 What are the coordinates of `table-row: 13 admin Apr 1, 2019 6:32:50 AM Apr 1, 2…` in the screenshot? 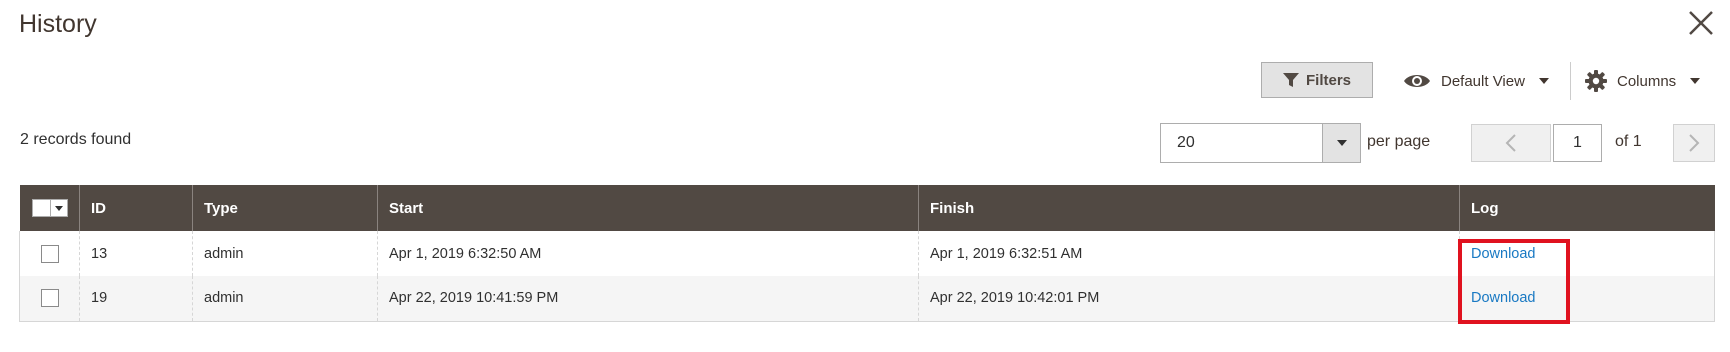 It's located at (867, 253).